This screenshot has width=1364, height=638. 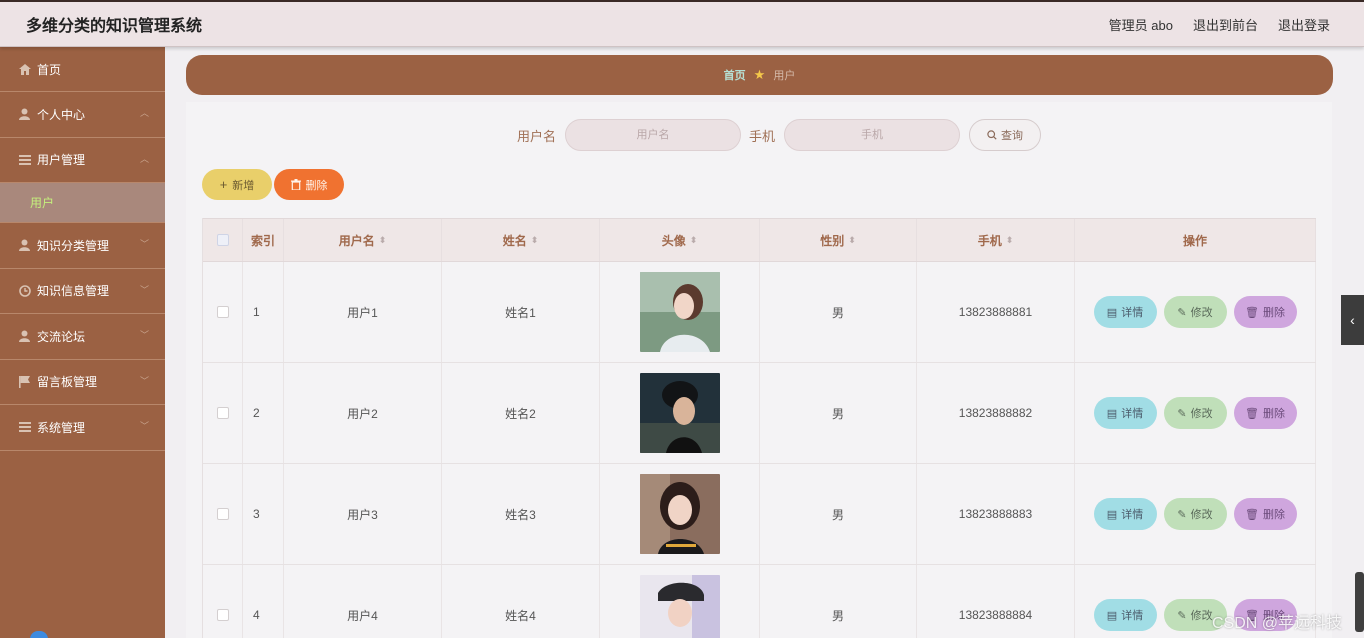 What do you see at coordinates (536, 136) in the screenshot?
I see `username-label: 用户名` at bounding box center [536, 136].